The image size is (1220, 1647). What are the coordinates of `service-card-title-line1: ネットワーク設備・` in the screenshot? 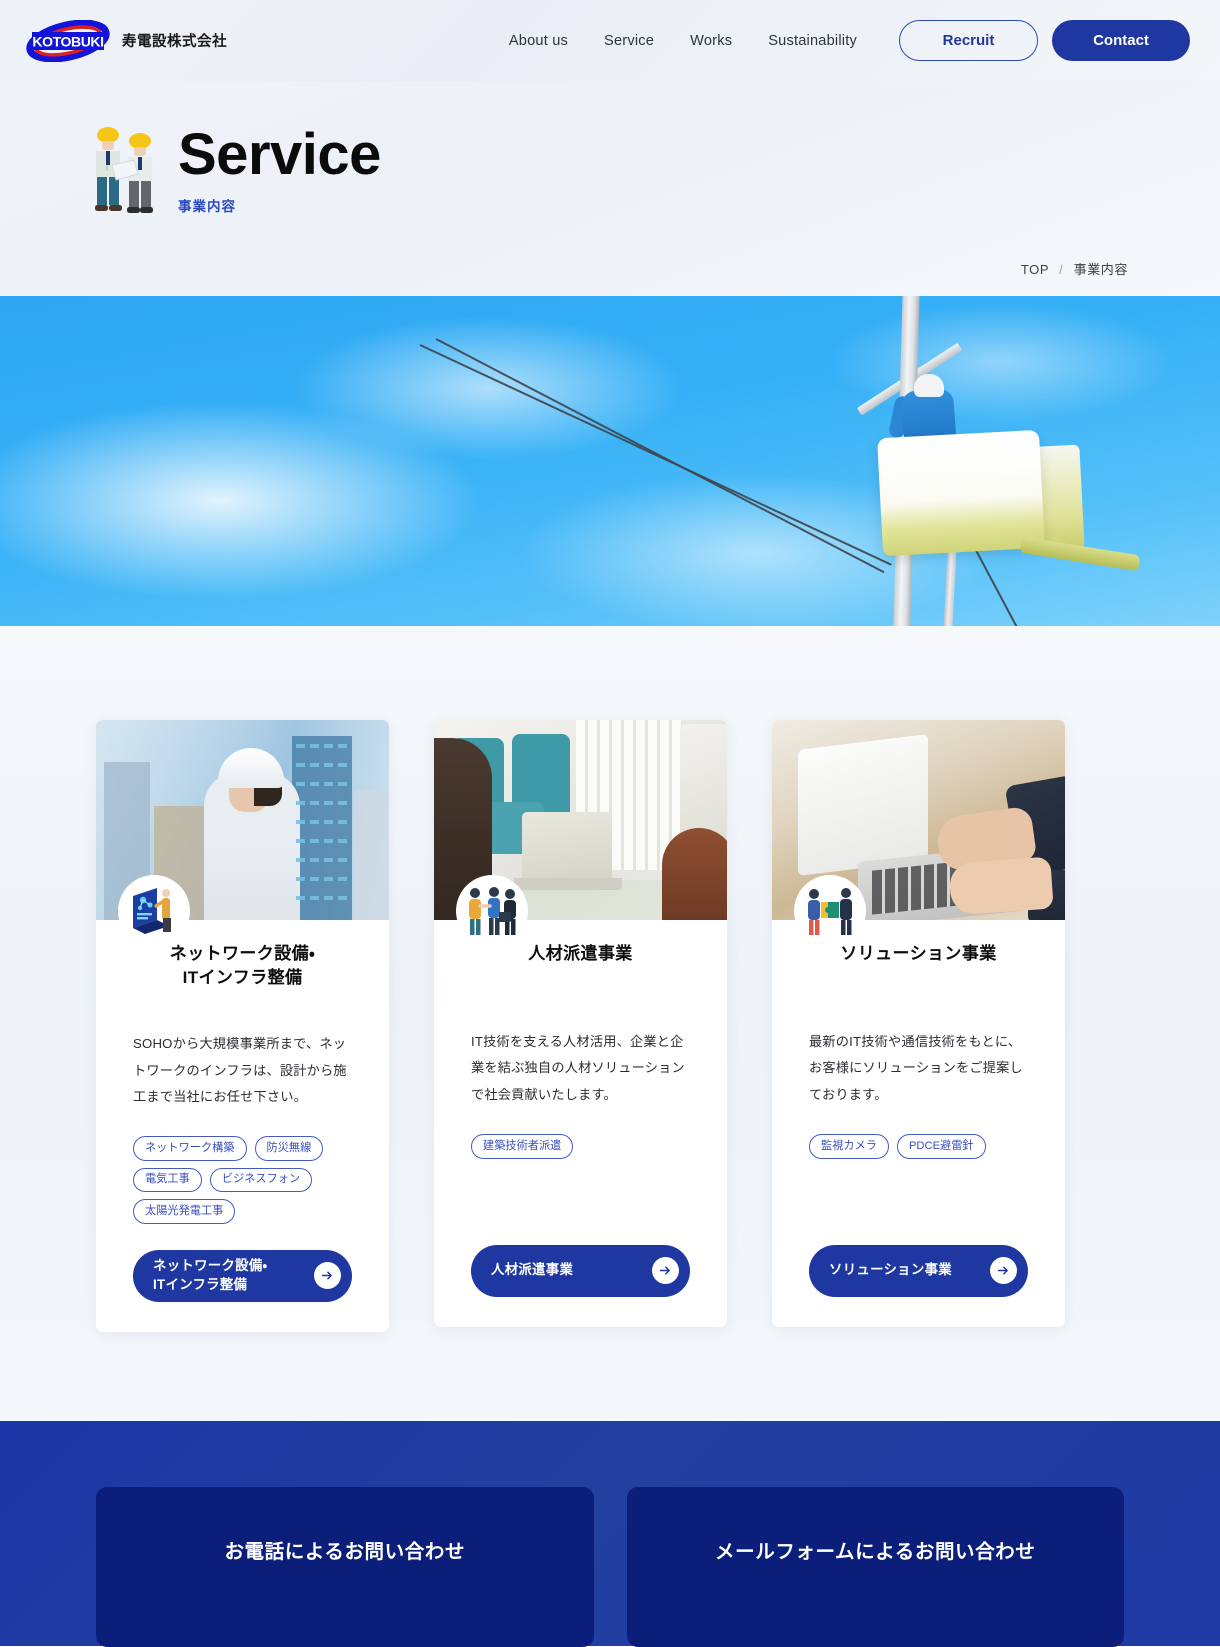 It's located at (242, 953).